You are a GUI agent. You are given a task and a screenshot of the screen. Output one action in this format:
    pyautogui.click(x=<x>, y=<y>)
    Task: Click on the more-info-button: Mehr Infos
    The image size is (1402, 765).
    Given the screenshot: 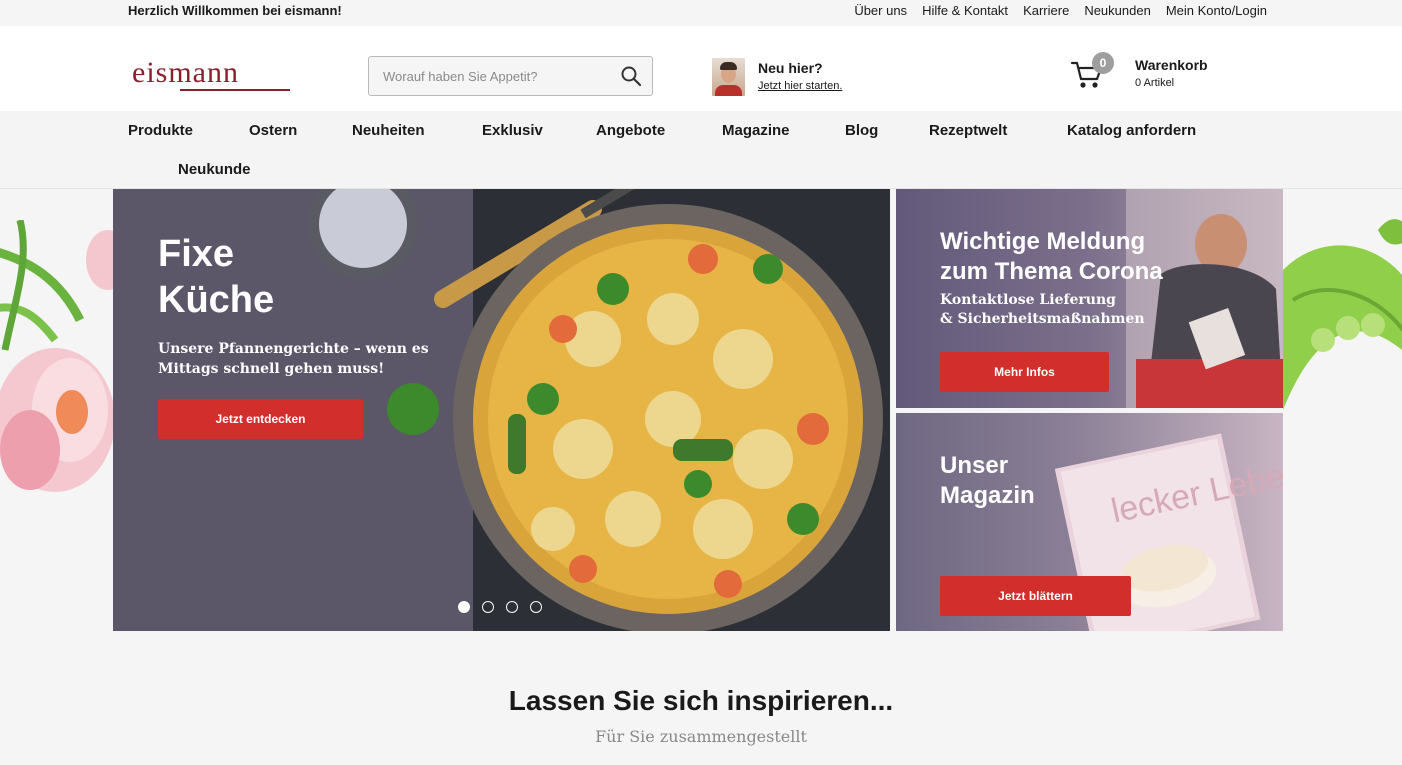 What is the action you would take?
    pyautogui.click(x=1024, y=372)
    